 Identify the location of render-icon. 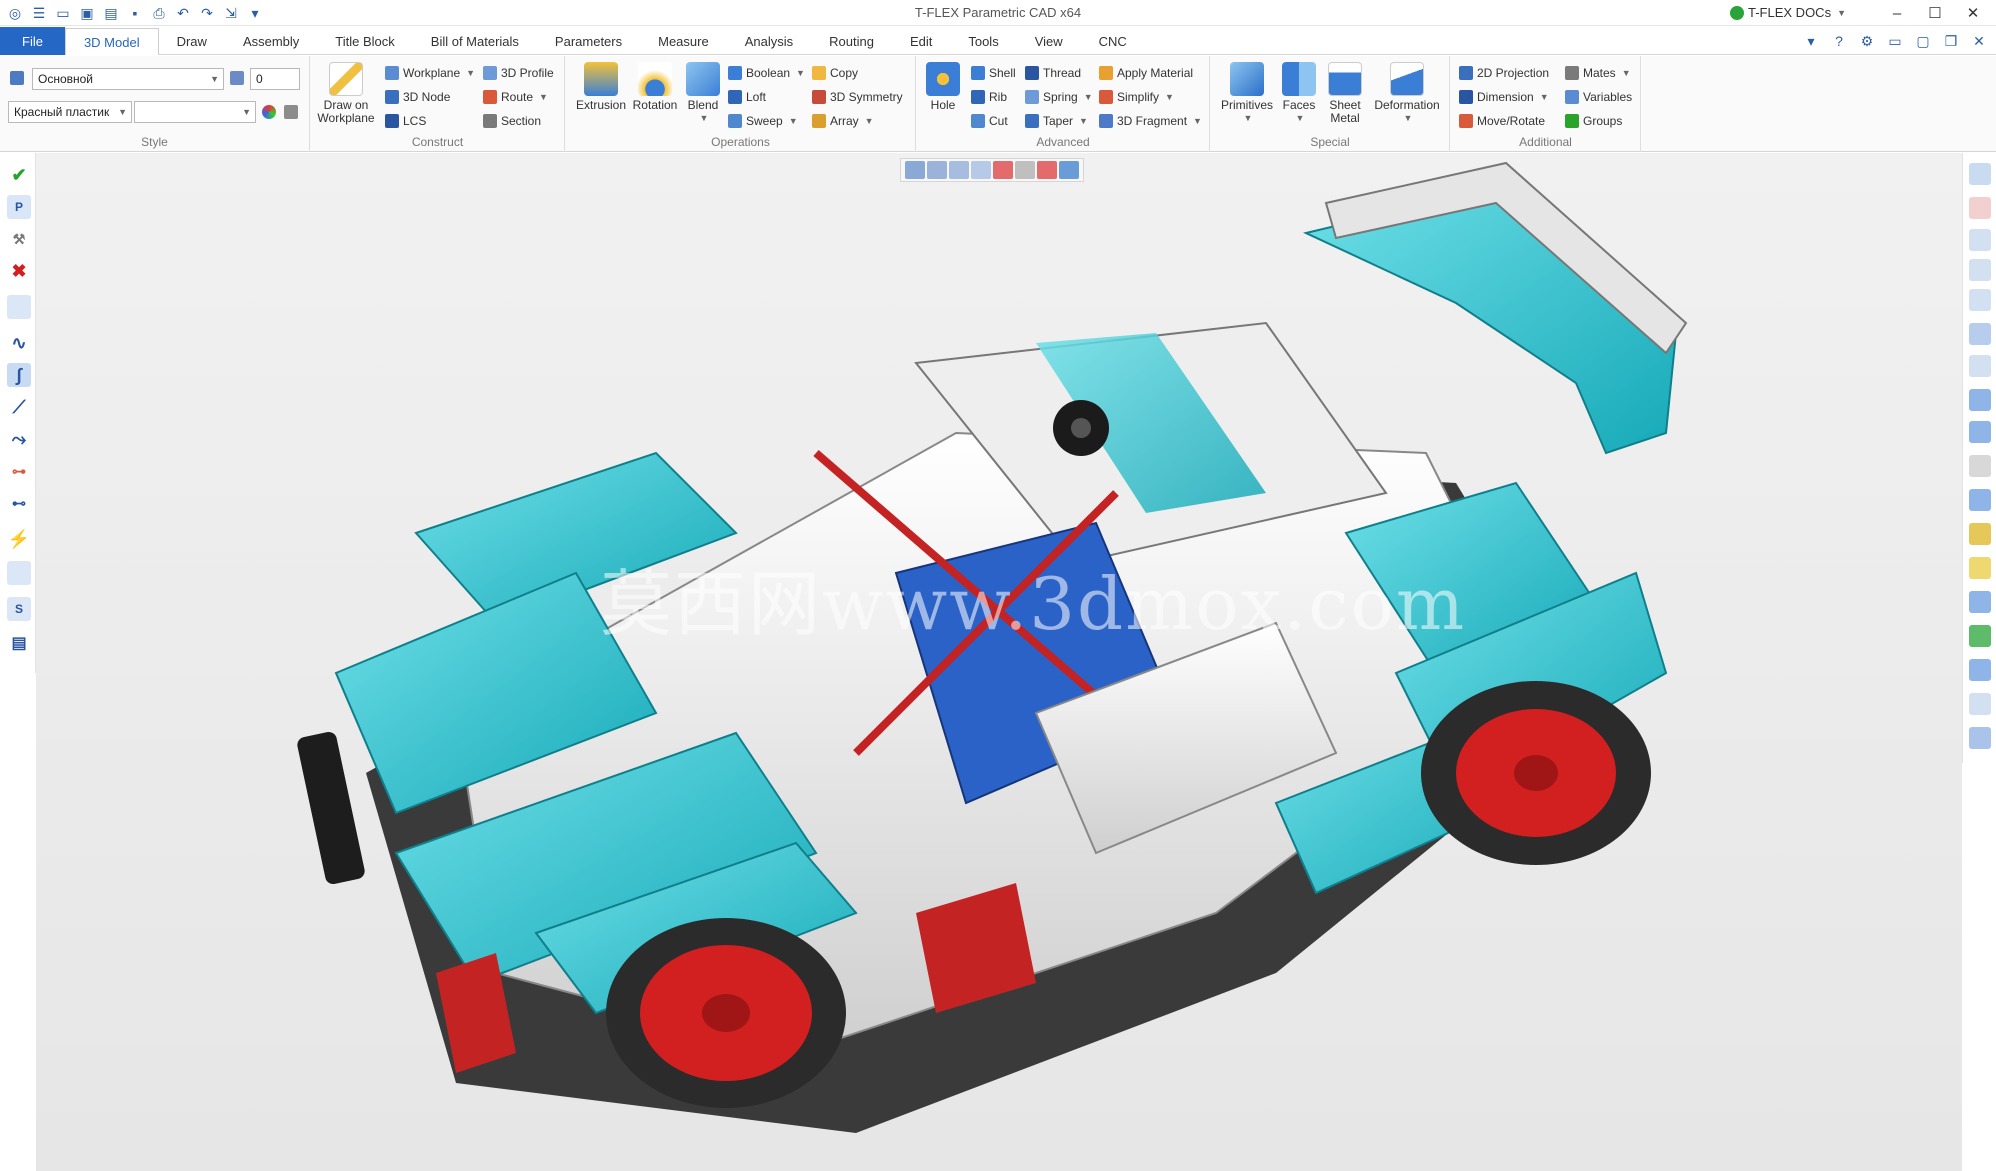
(1980, 704).